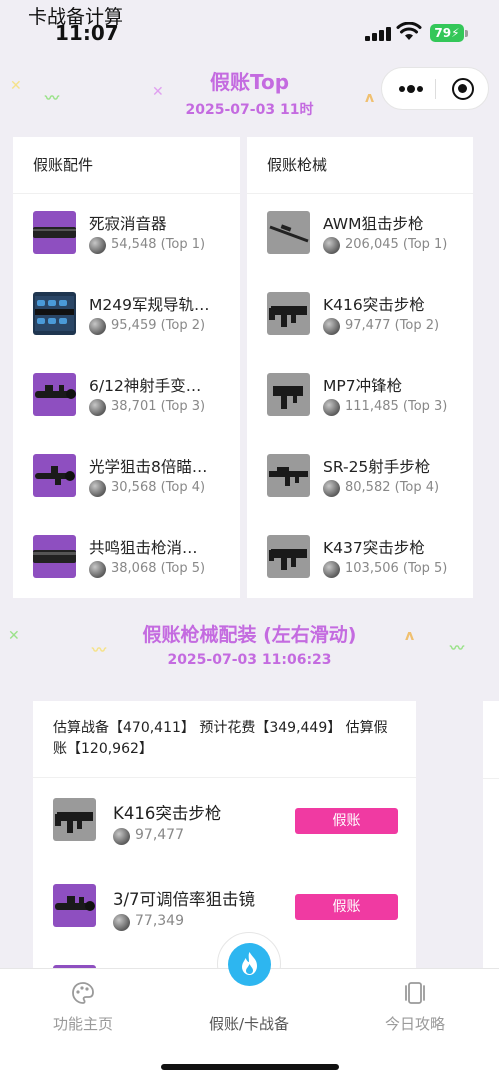  Describe the element at coordinates (491, 778) in the screenshot. I see `divider` at that location.